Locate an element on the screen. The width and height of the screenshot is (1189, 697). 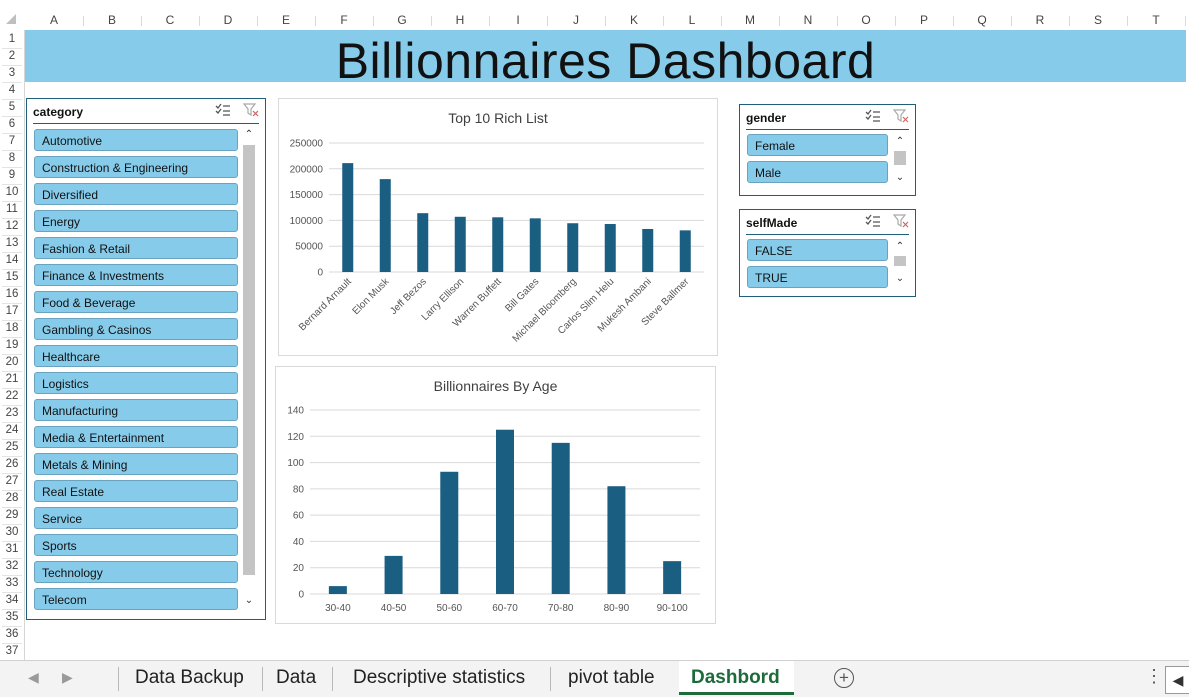
row-header: 7 is located at coordinates (12, 141).